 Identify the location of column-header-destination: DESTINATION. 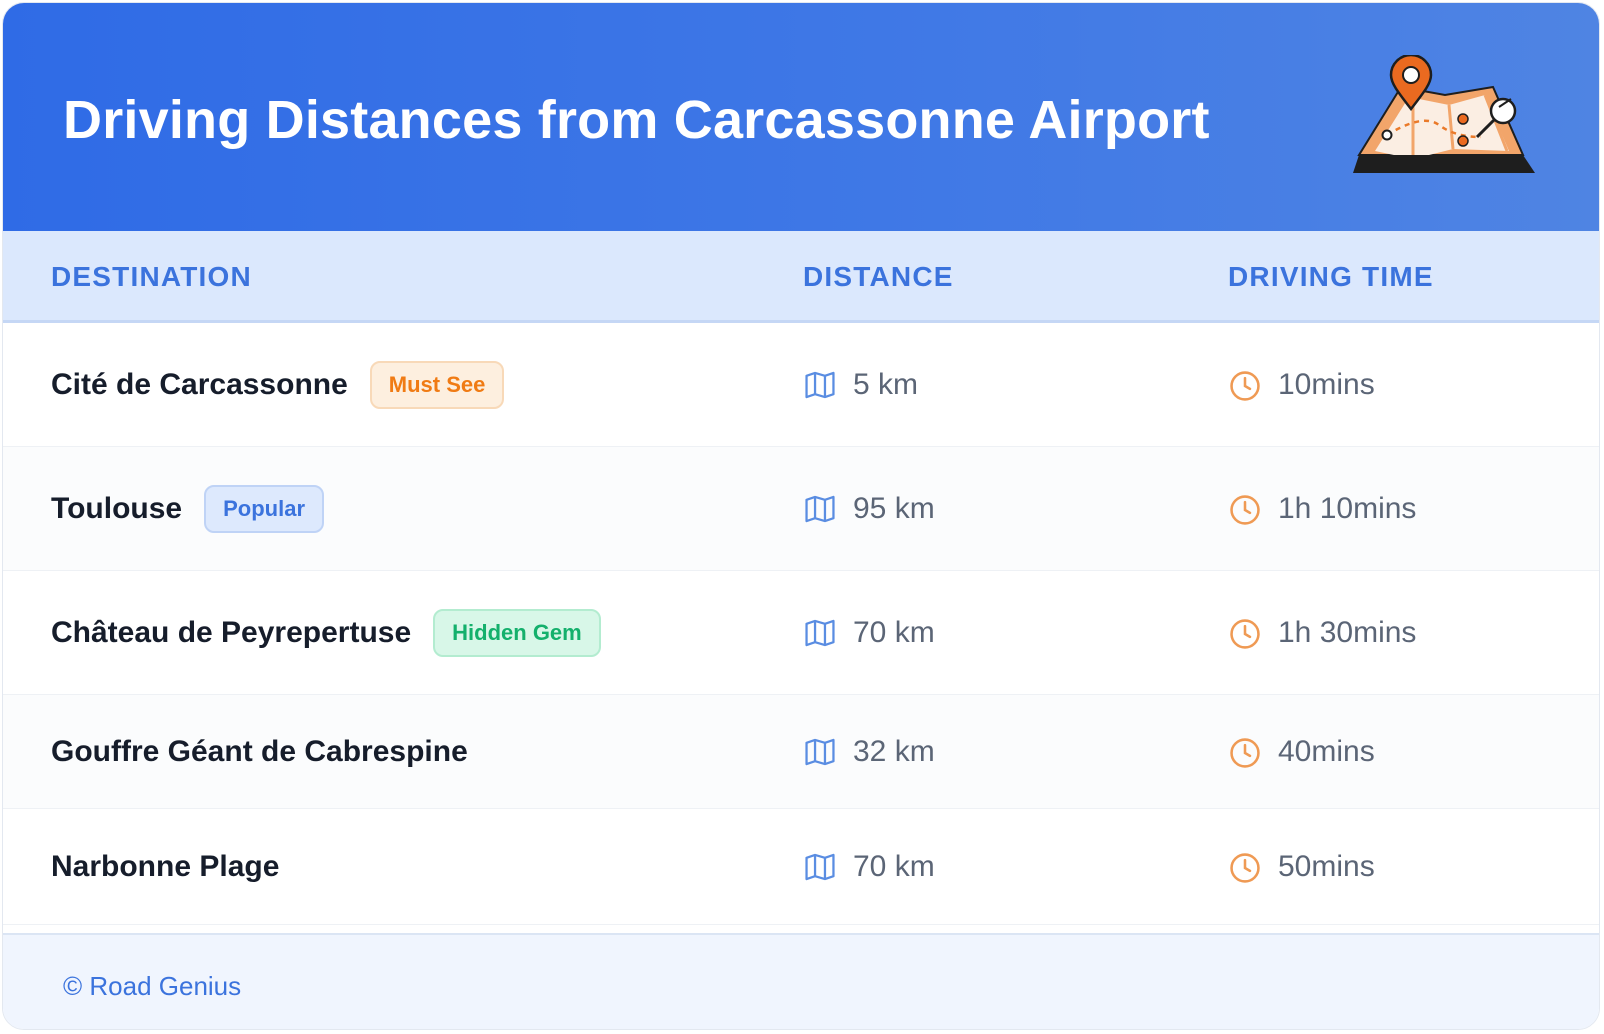
(151, 276).